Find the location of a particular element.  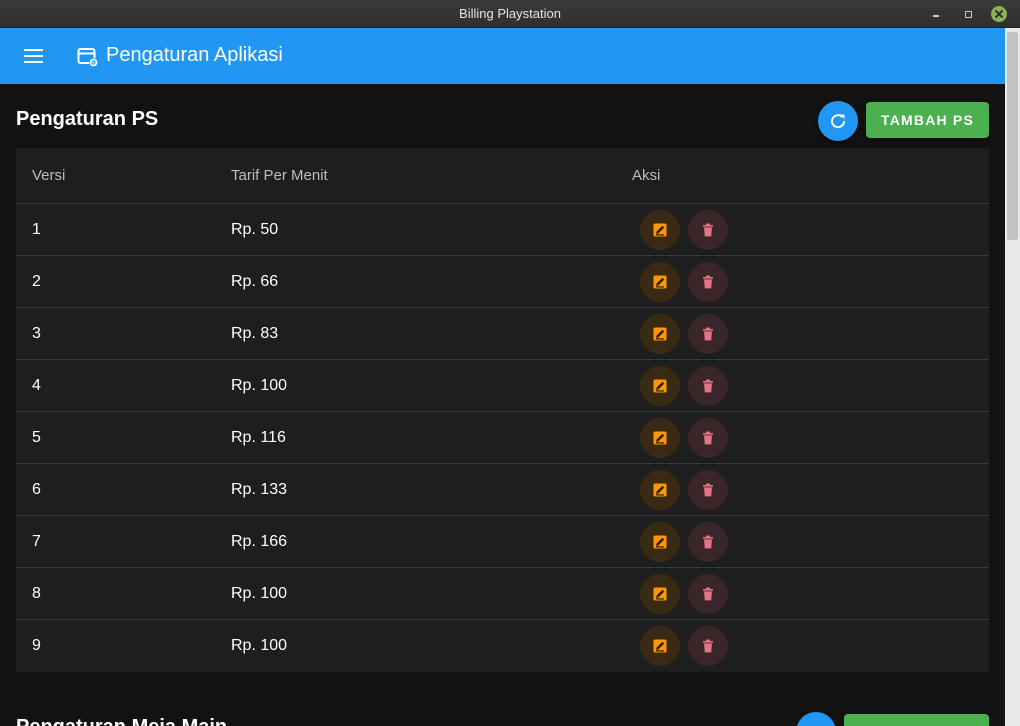

window-title: Billing Playstation is located at coordinates (510, 13).